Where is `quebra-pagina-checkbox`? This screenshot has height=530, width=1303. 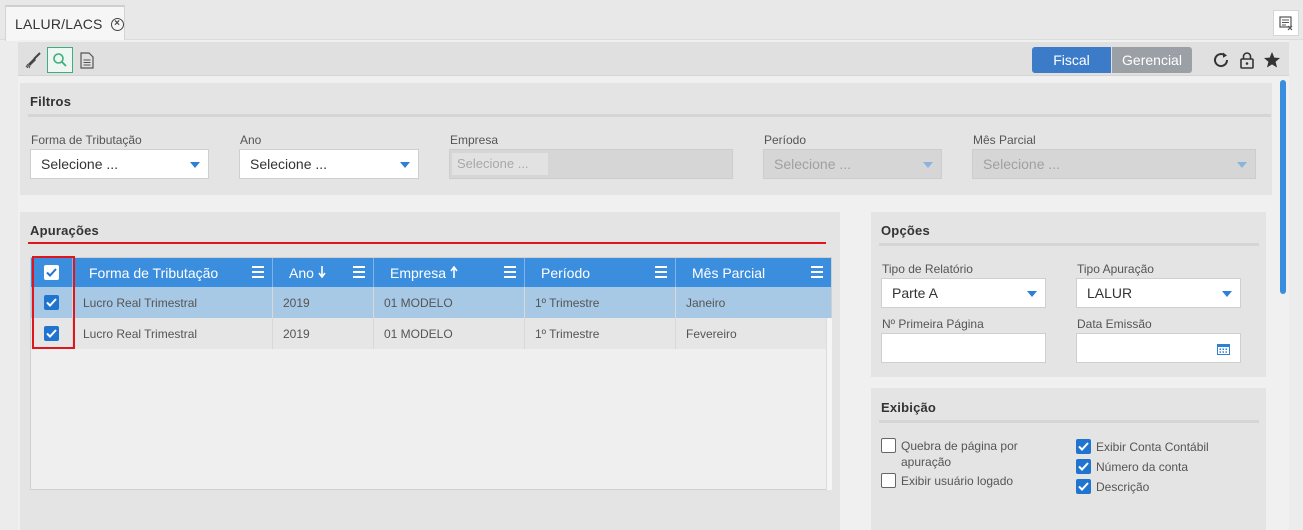
quebra-pagina-checkbox is located at coordinates (888, 445).